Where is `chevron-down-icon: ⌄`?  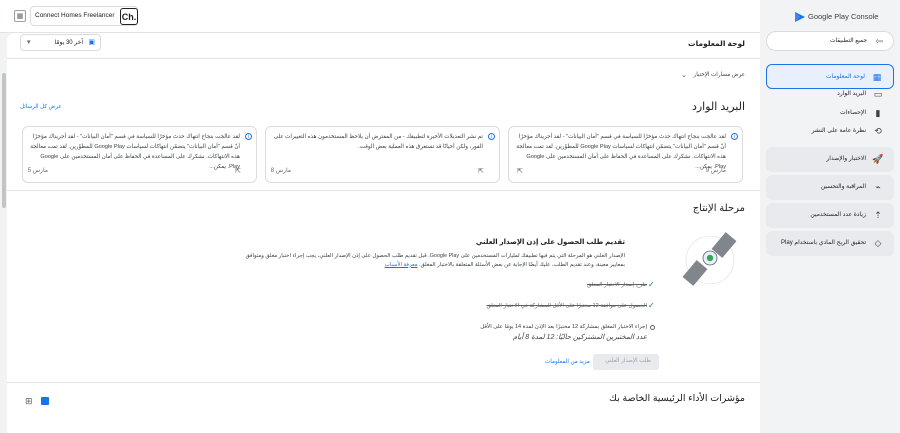
chevron-down-icon: ⌄ is located at coordinates (684, 75).